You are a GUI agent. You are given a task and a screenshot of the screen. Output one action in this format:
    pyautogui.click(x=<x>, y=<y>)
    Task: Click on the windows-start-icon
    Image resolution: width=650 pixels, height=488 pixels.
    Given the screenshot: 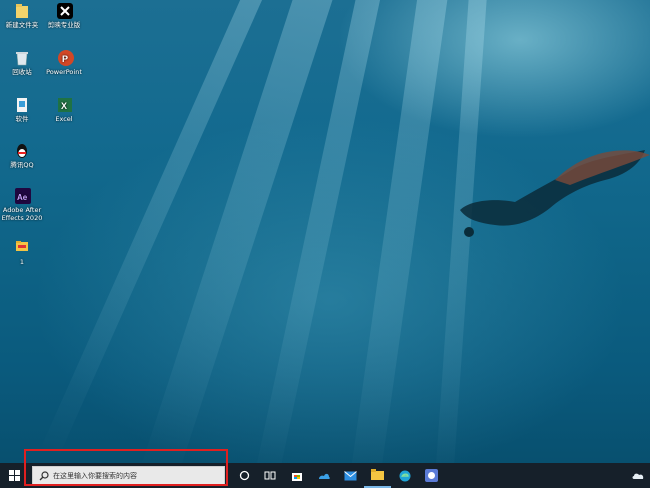 What is the action you would take?
    pyautogui.click(x=14, y=475)
    